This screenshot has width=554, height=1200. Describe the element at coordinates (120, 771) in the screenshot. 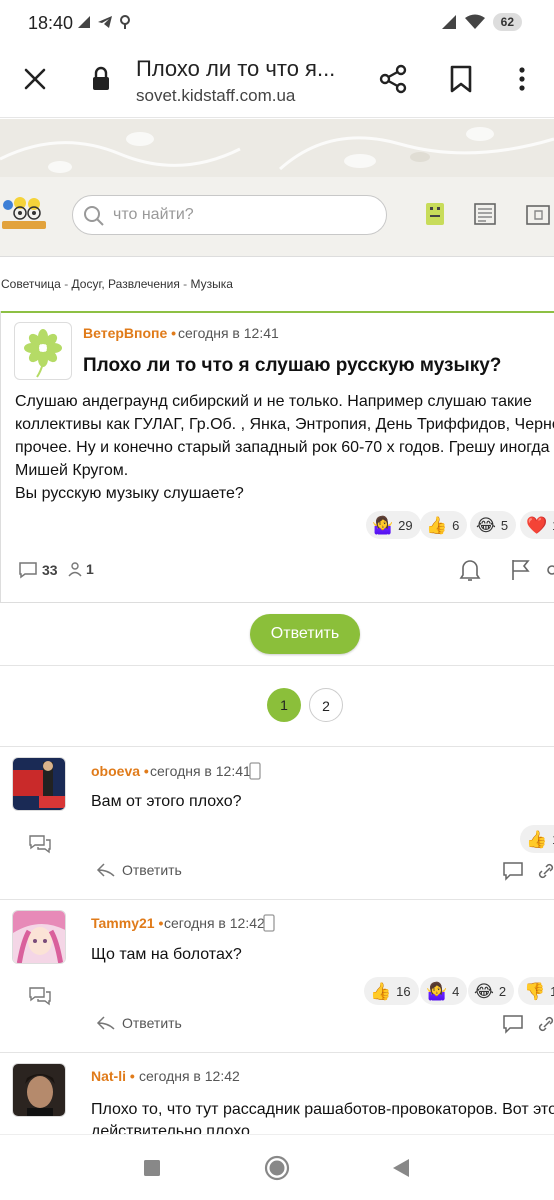

I see `comment-author: oboeva •` at that location.